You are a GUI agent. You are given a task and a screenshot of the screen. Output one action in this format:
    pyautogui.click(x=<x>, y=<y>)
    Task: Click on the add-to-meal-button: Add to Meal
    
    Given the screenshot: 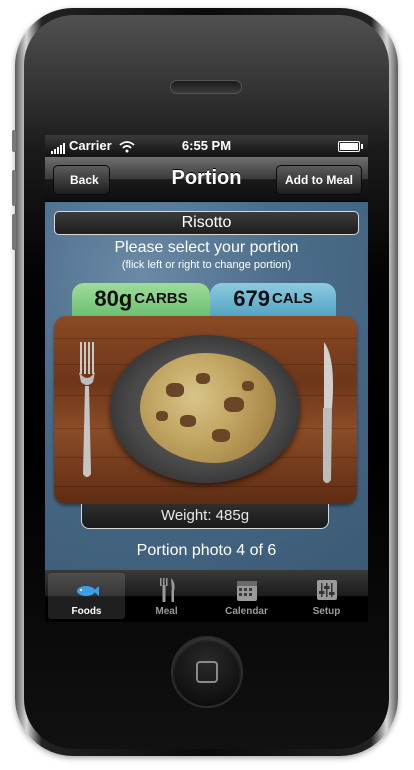 What is the action you would take?
    pyautogui.click(x=319, y=180)
    